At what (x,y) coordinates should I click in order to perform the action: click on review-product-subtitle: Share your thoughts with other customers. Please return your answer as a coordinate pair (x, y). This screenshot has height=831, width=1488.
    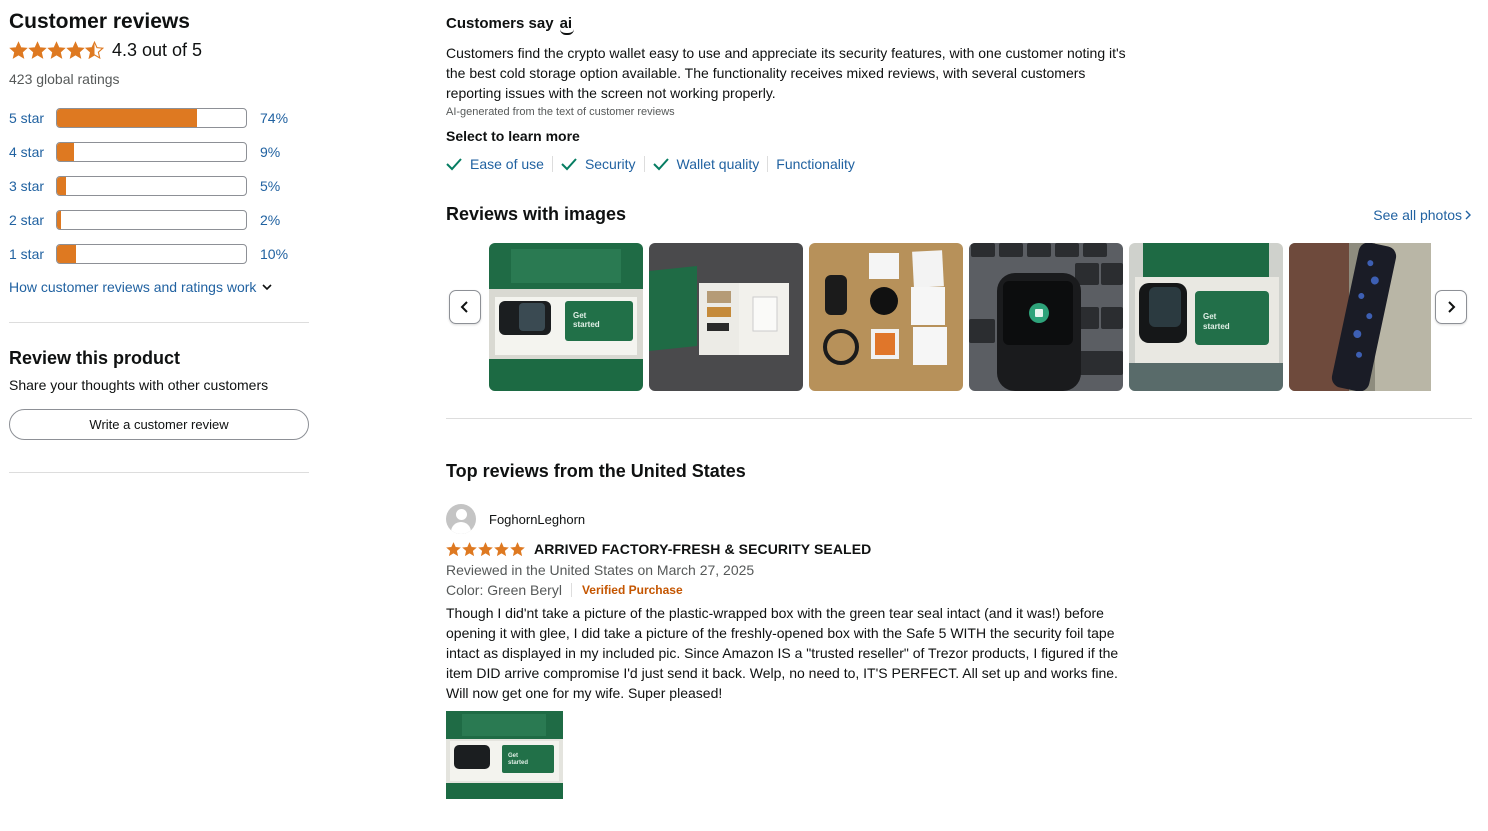
    Looking at the image, I should click on (139, 385).